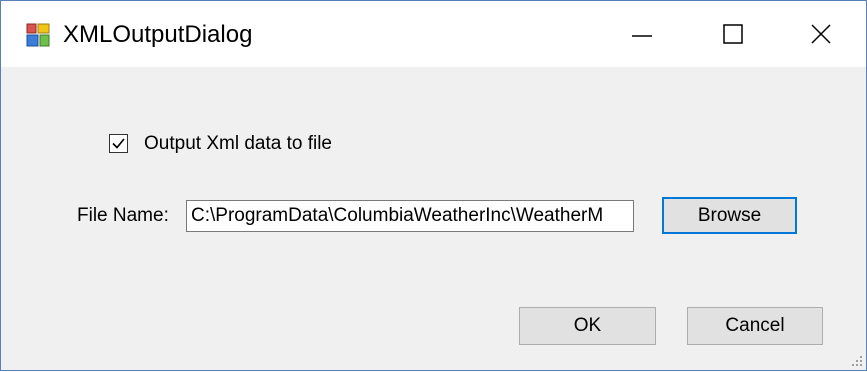 The image size is (867, 372). Describe the element at coordinates (123, 215) in the screenshot. I see `file-name-label: File Name:` at that location.